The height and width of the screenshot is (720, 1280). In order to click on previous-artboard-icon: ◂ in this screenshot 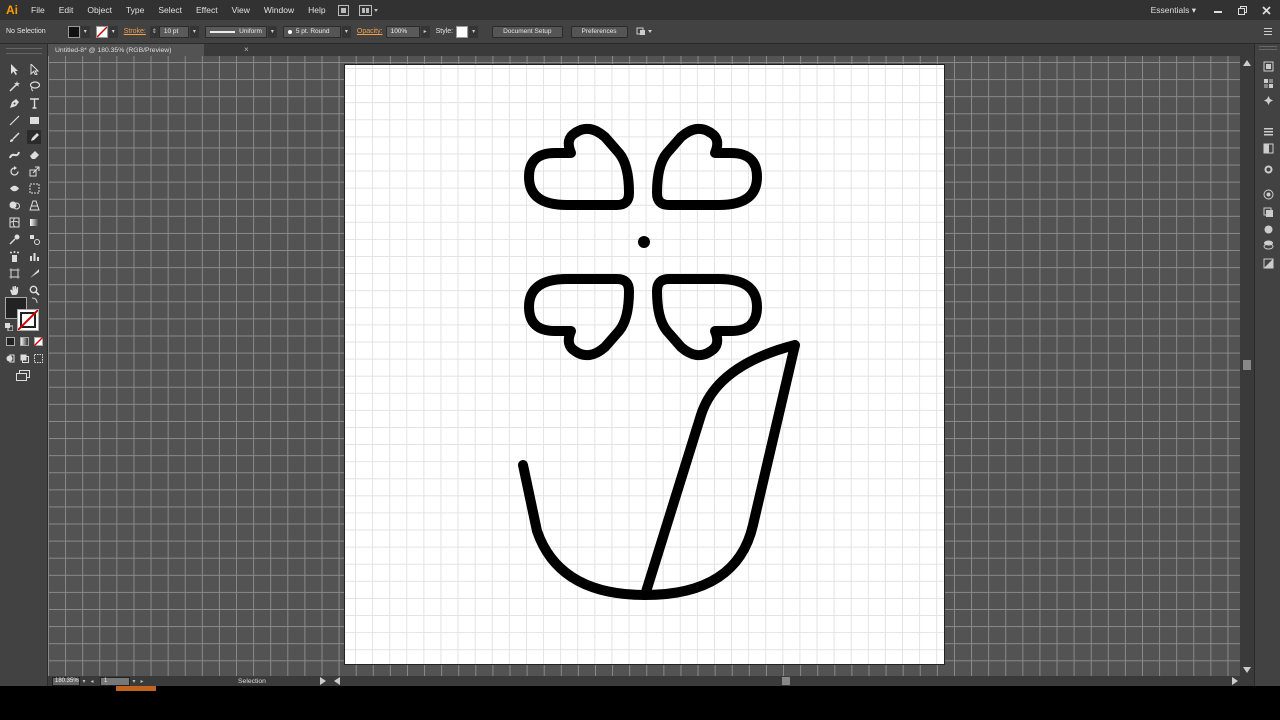, I will do `click(92, 681)`.